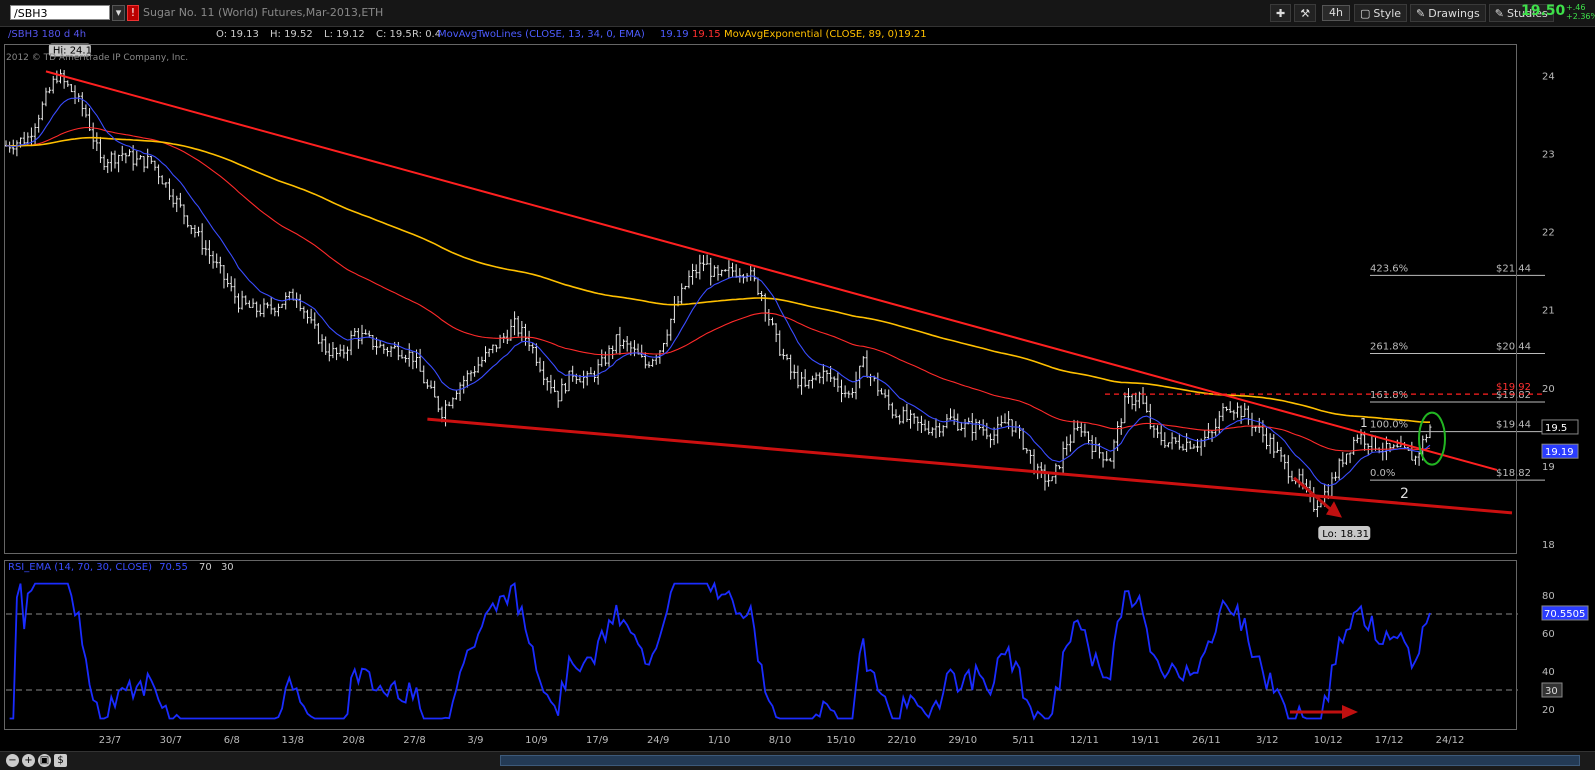  Describe the element at coordinates (1404, 494) in the screenshot. I see `wave-2-label: 2` at that location.